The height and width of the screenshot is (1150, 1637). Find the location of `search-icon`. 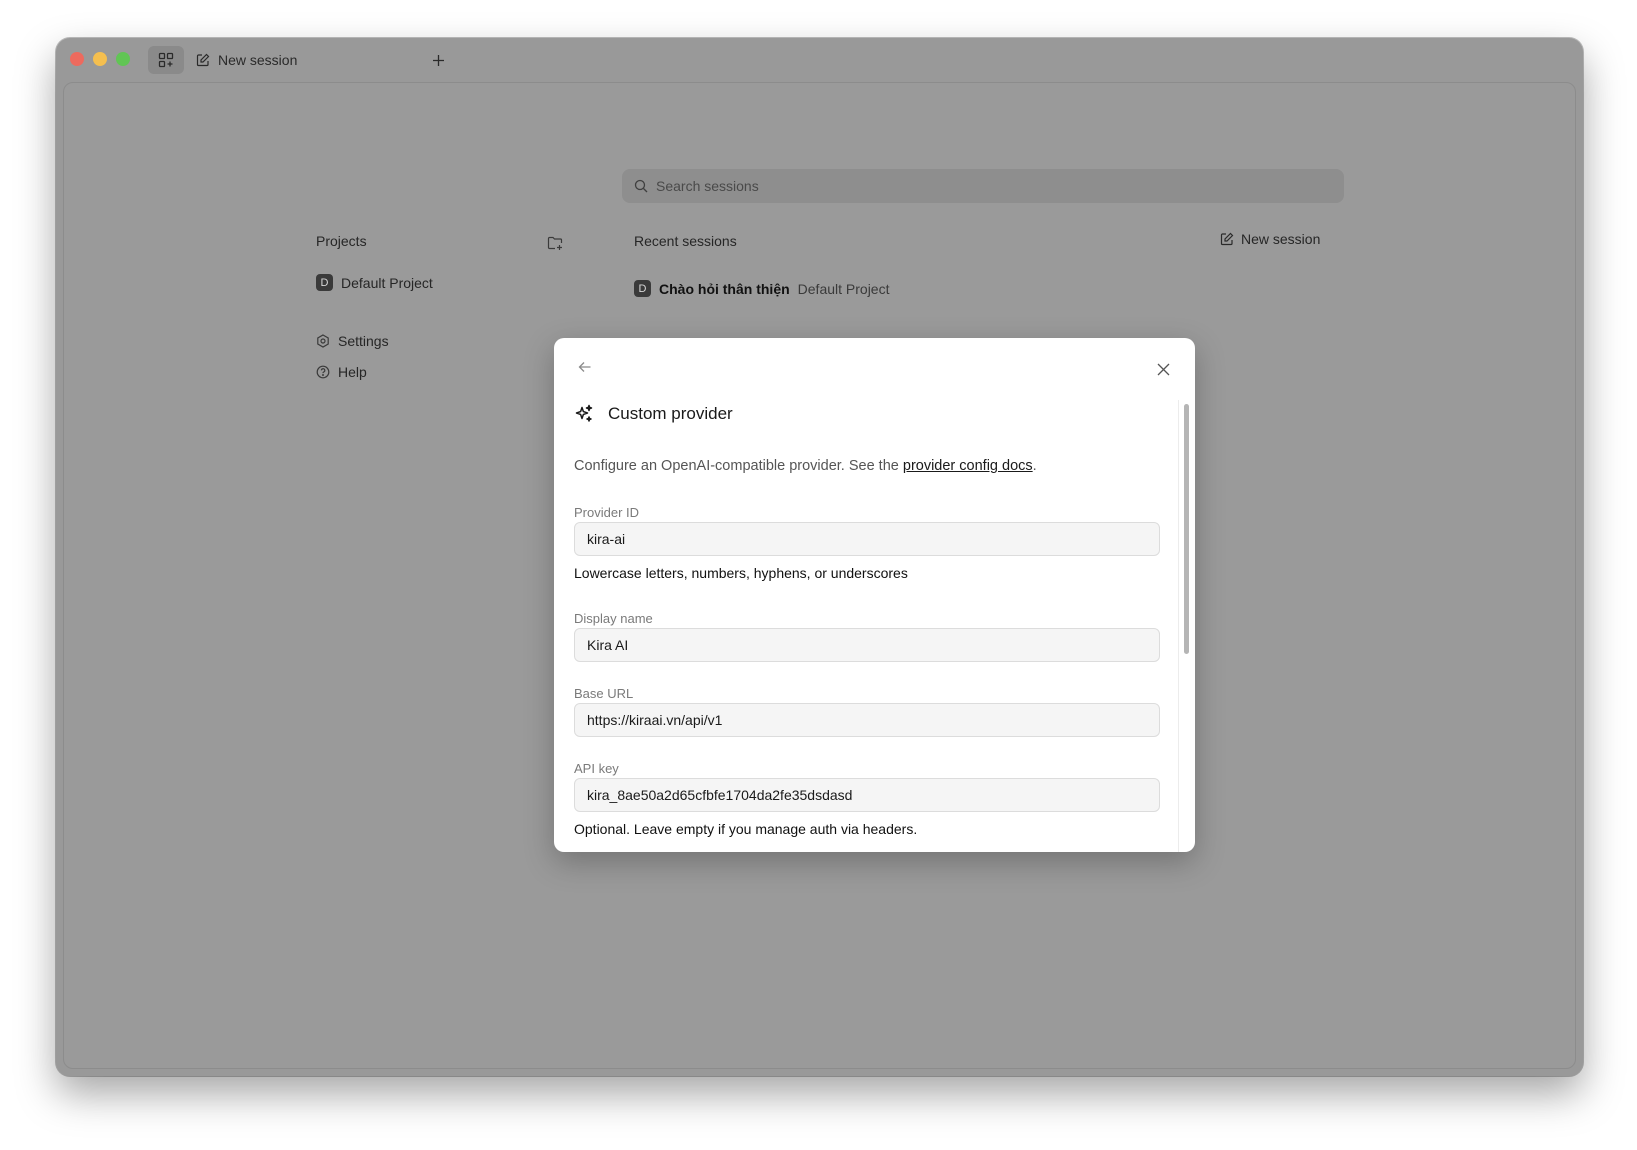

search-icon is located at coordinates (641, 186).